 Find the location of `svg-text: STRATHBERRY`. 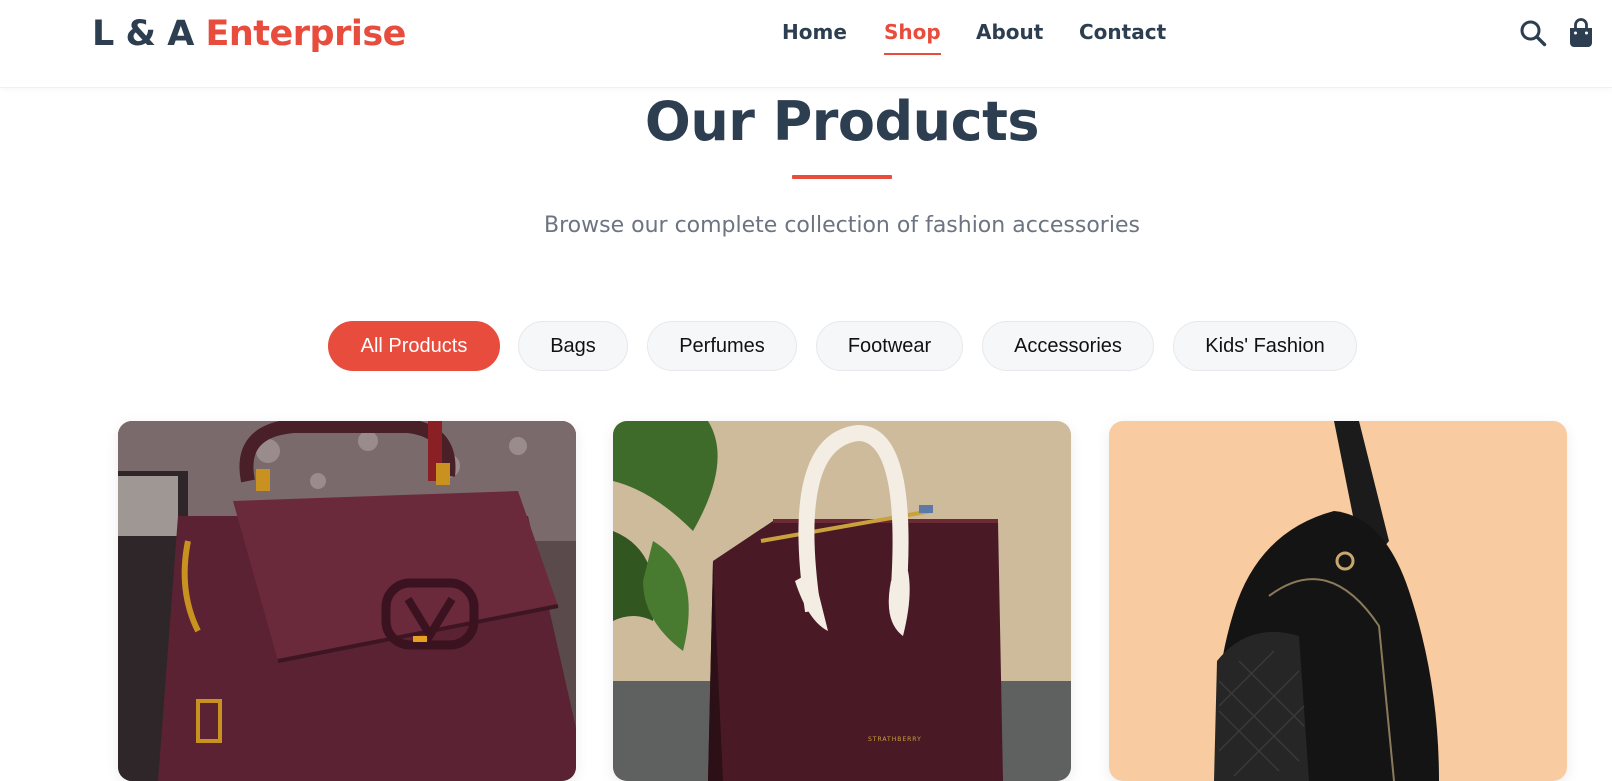

svg-text: STRATHBERRY is located at coordinates (895, 739).